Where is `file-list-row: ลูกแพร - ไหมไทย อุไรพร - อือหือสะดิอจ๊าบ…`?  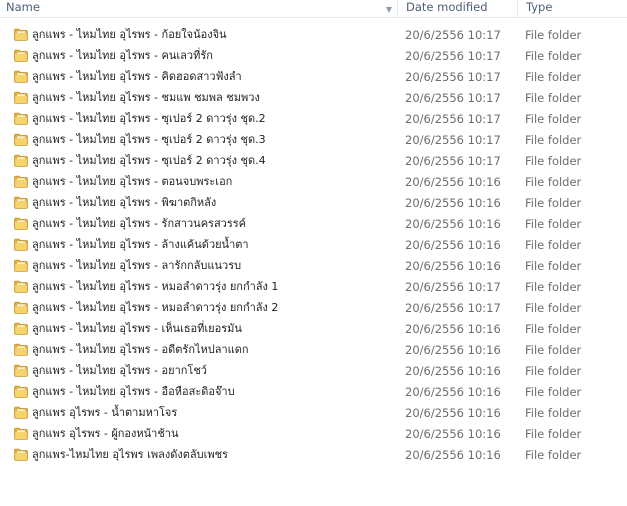
file-list-row: ลูกแพร - ไหมไทย อุไรพร - อือหือสะดิอจ๊าบ… is located at coordinates (313, 392).